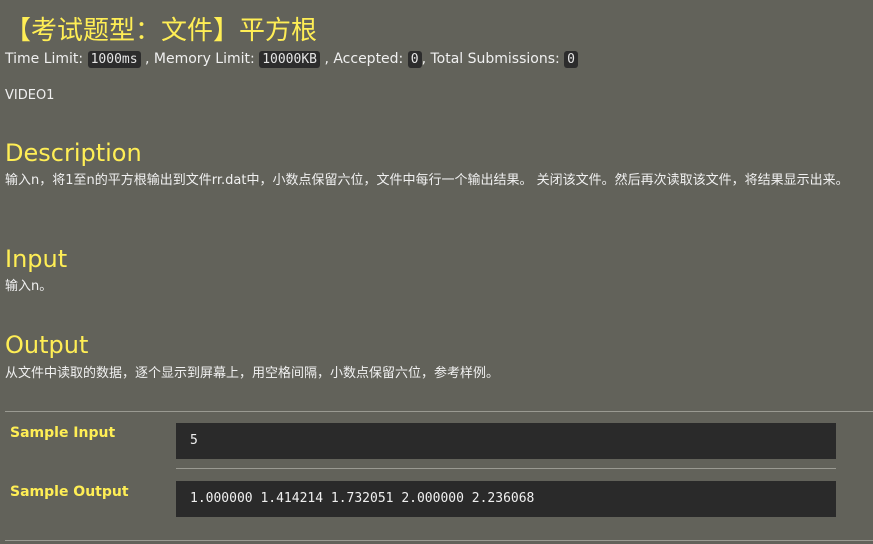  Describe the element at coordinates (252, 373) in the screenshot. I see `output-text: 从文件中读取的数据，逐个显示到屏幕上，用空格间隔，小数点保留六位，参考样例。` at that location.